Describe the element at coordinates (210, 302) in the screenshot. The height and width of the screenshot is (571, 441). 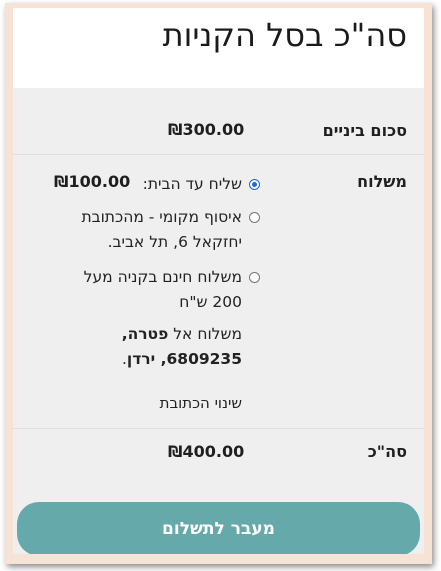
I see `shipping-option-free-line2: 200 ש"ח` at that location.